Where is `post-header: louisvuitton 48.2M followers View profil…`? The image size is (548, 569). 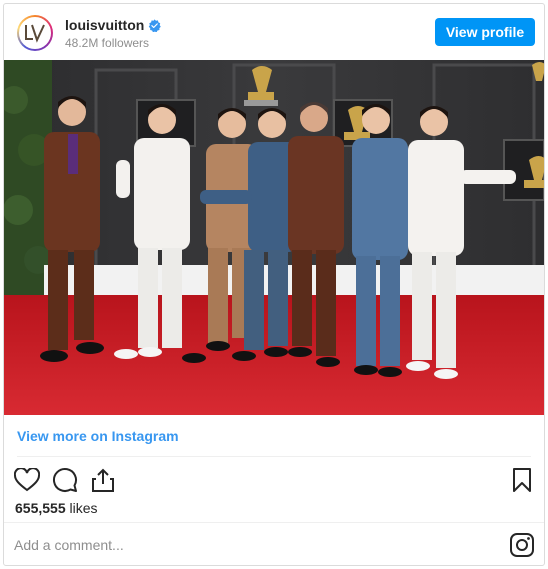 post-header: louisvuitton 48.2M followers View profil… is located at coordinates (274, 32).